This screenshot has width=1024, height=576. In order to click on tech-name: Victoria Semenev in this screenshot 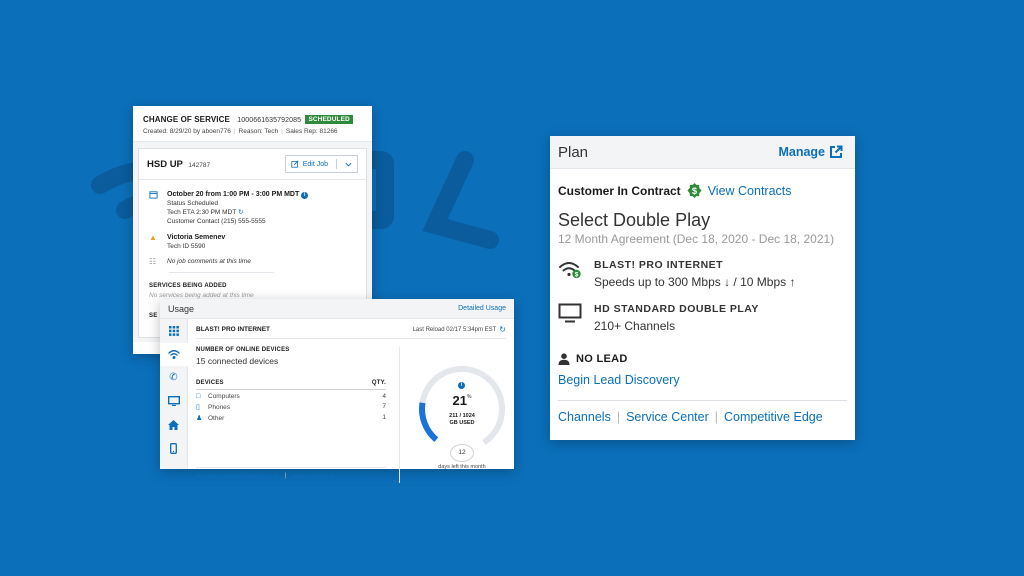, I will do `click(196, 237)`.